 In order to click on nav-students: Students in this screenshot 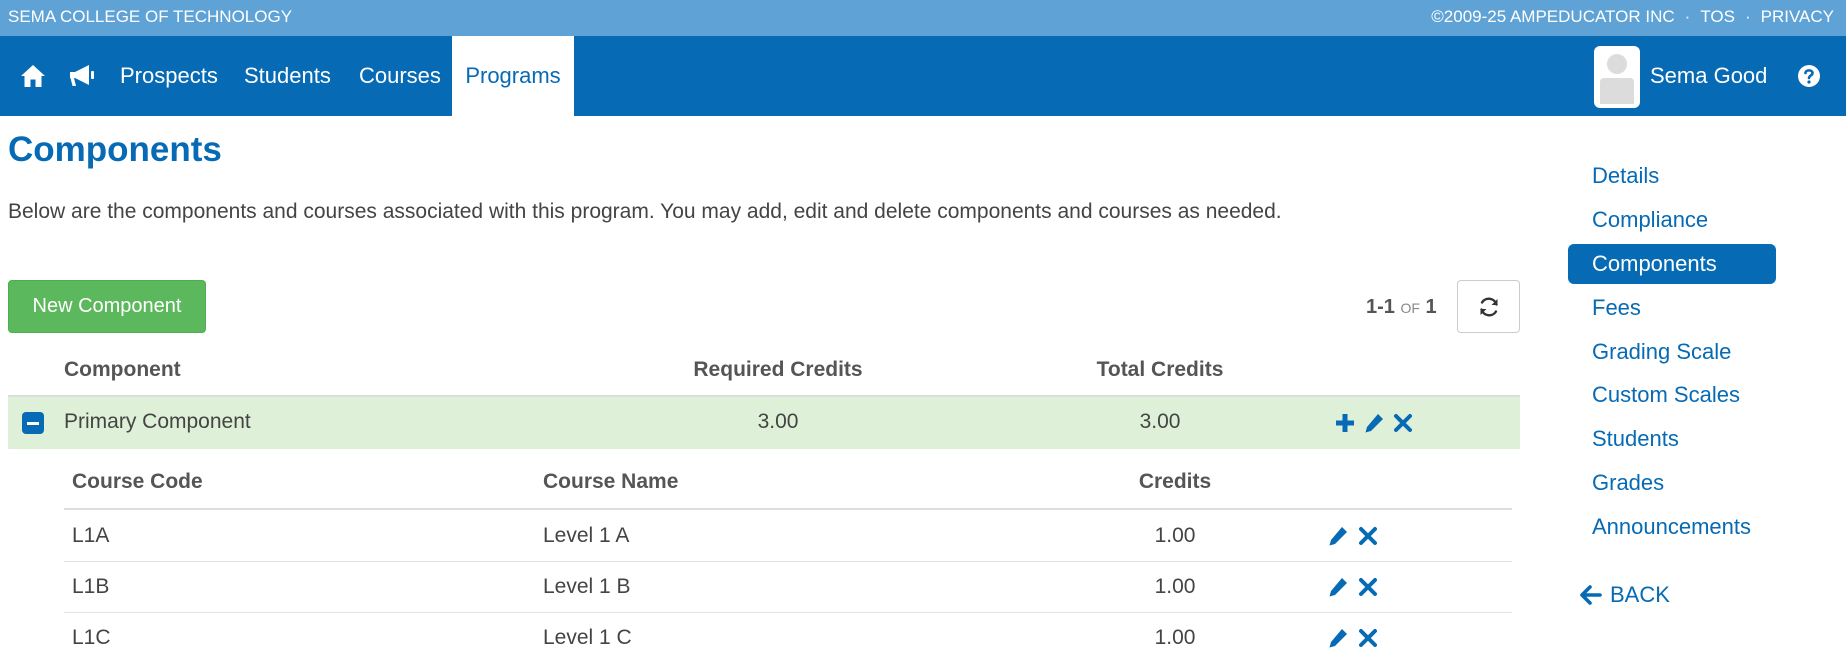, I will do `click(287, 76)`.